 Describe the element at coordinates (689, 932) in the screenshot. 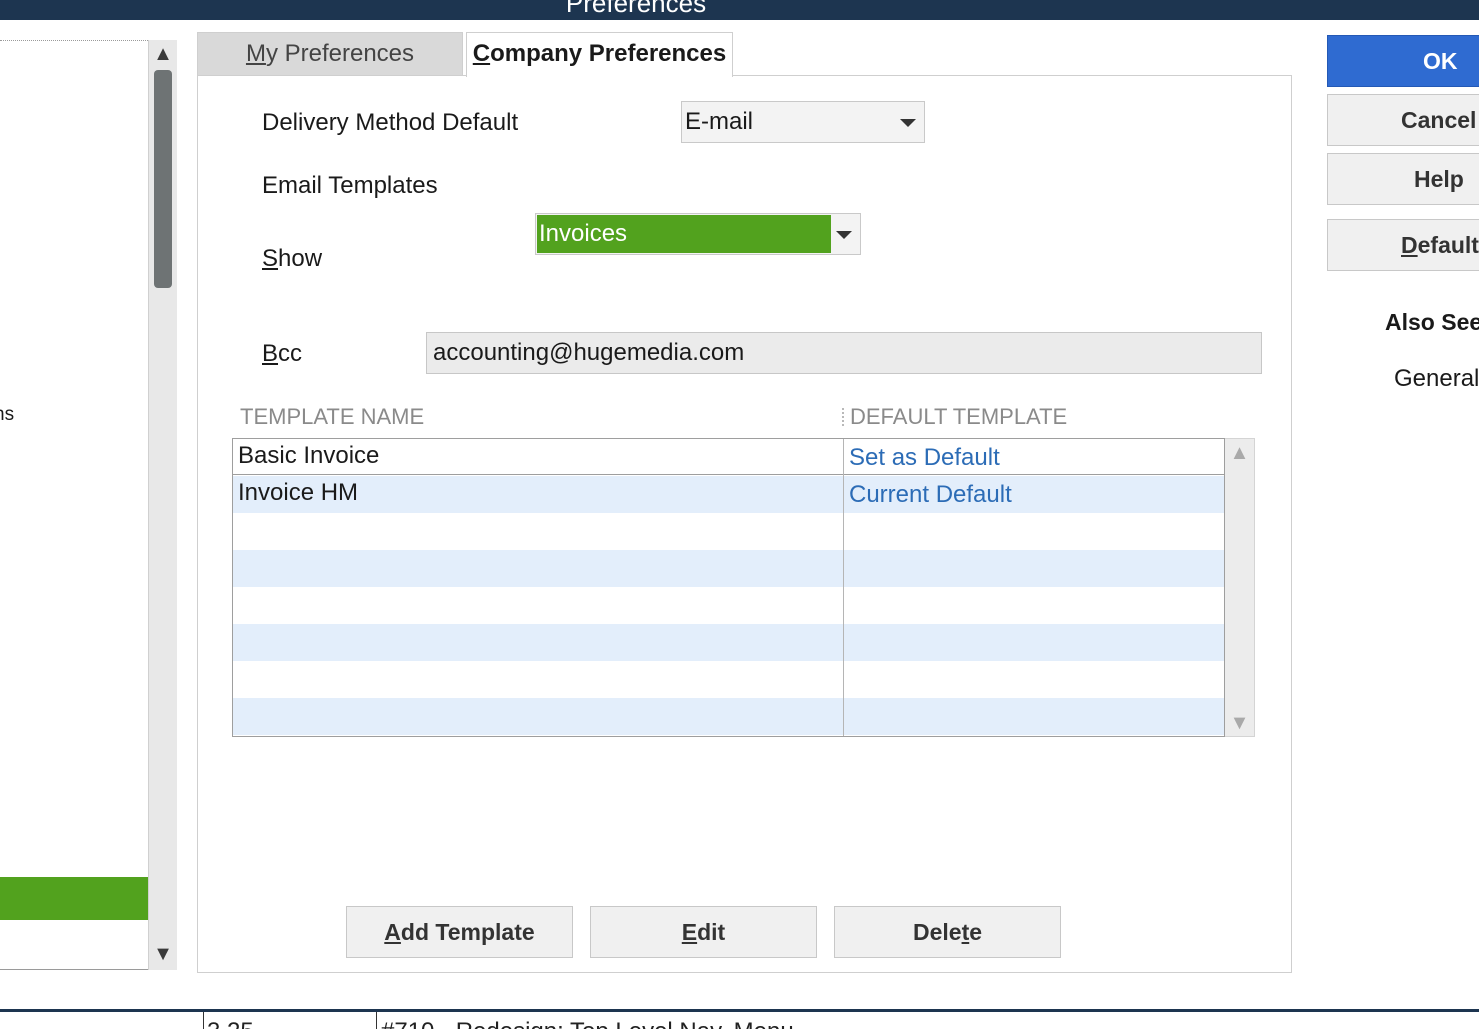

I see `edit-mnemonic: E` at that location.